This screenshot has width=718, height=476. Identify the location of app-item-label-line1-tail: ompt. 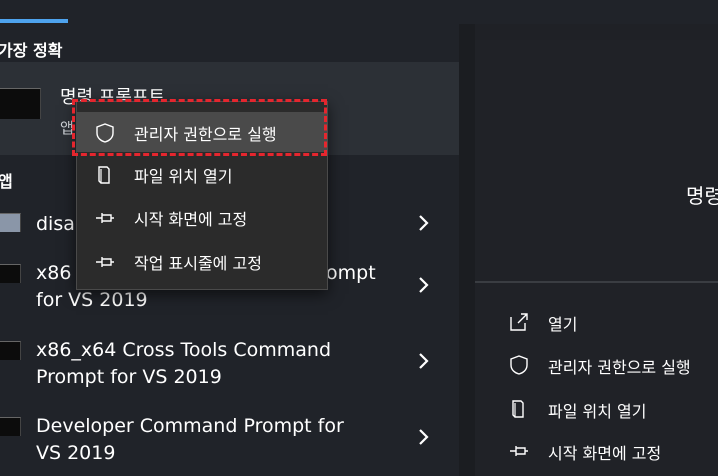
(351, 273).